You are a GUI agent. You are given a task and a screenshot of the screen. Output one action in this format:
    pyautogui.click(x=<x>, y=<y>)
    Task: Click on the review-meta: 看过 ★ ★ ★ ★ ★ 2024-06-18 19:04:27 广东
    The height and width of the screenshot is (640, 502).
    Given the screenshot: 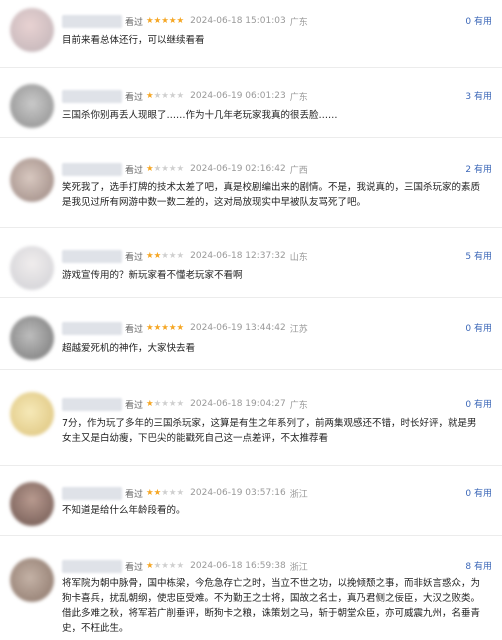 What is the action you would take?
    pyautogui.click(x=185, y=404)
    